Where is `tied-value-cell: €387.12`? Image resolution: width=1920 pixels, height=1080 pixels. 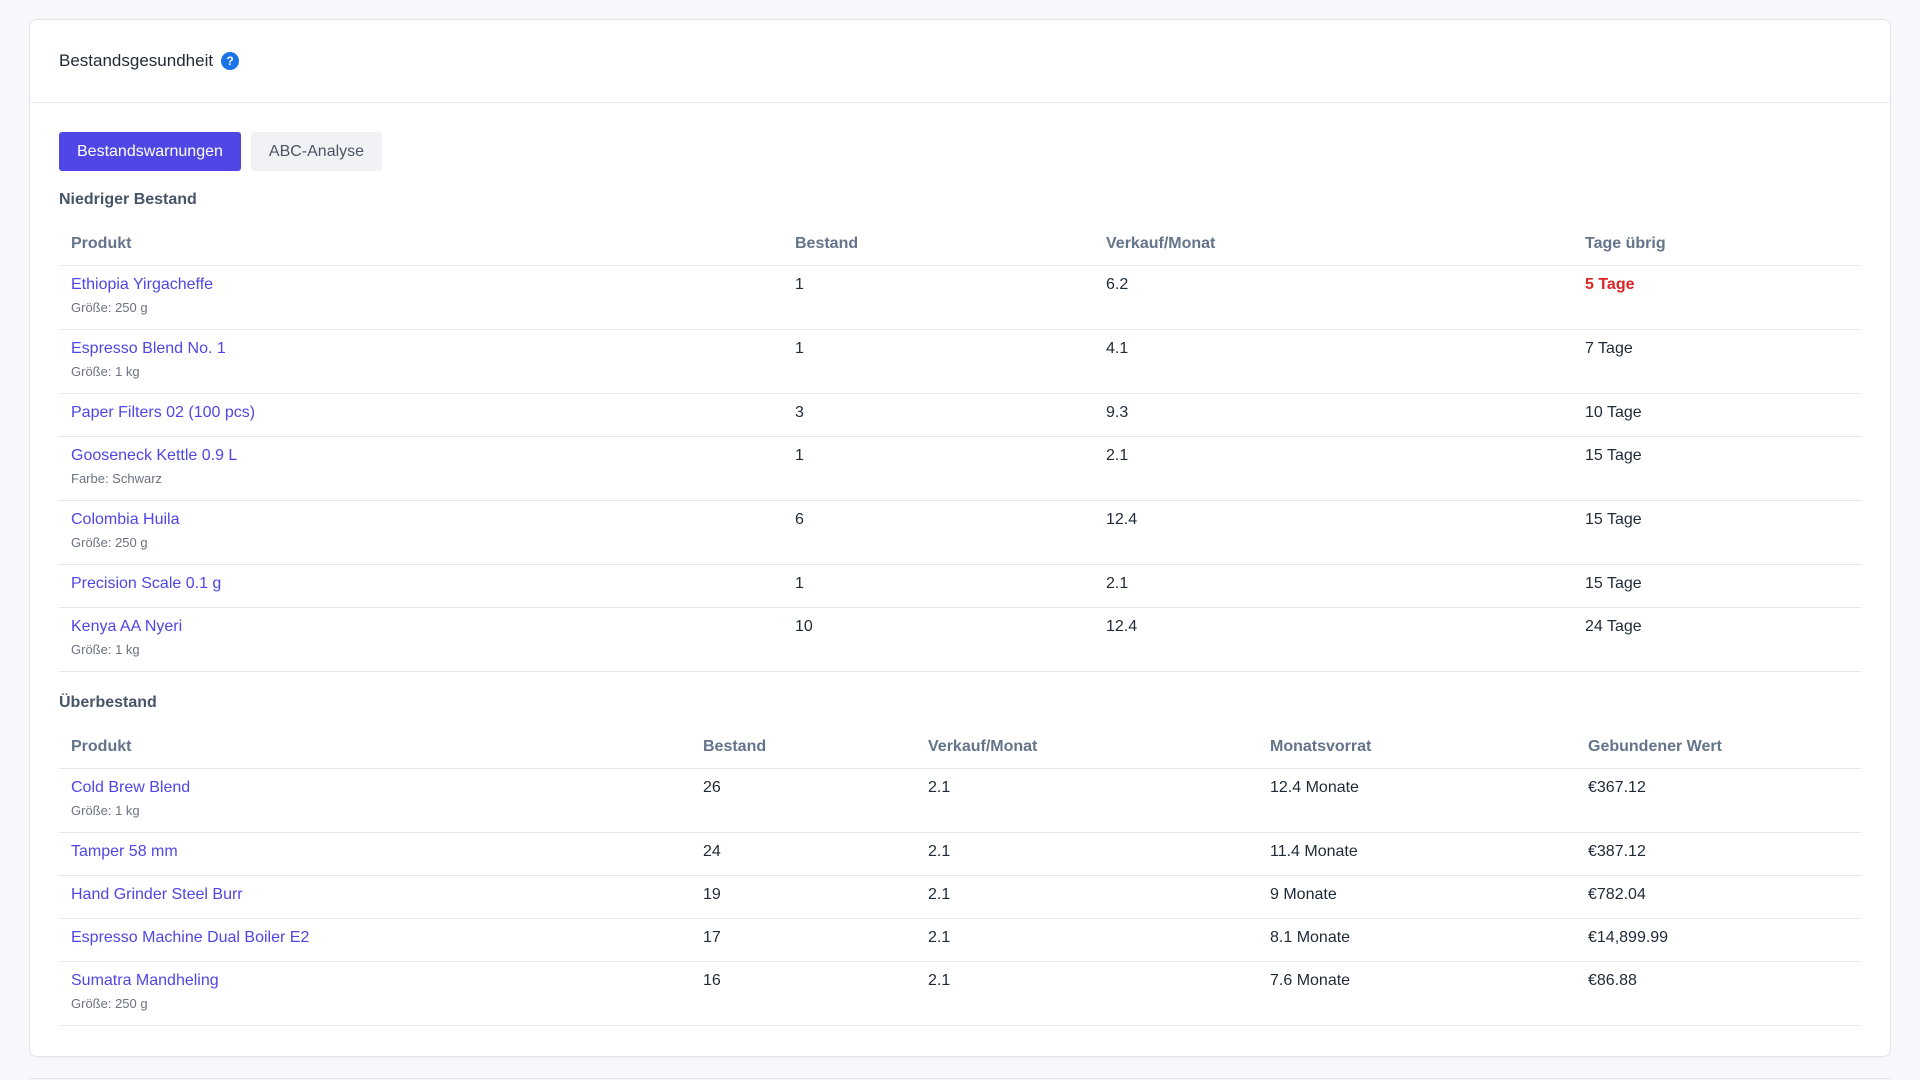
tied-value-cell: €387.12 is located at coordinates (1718, 854).